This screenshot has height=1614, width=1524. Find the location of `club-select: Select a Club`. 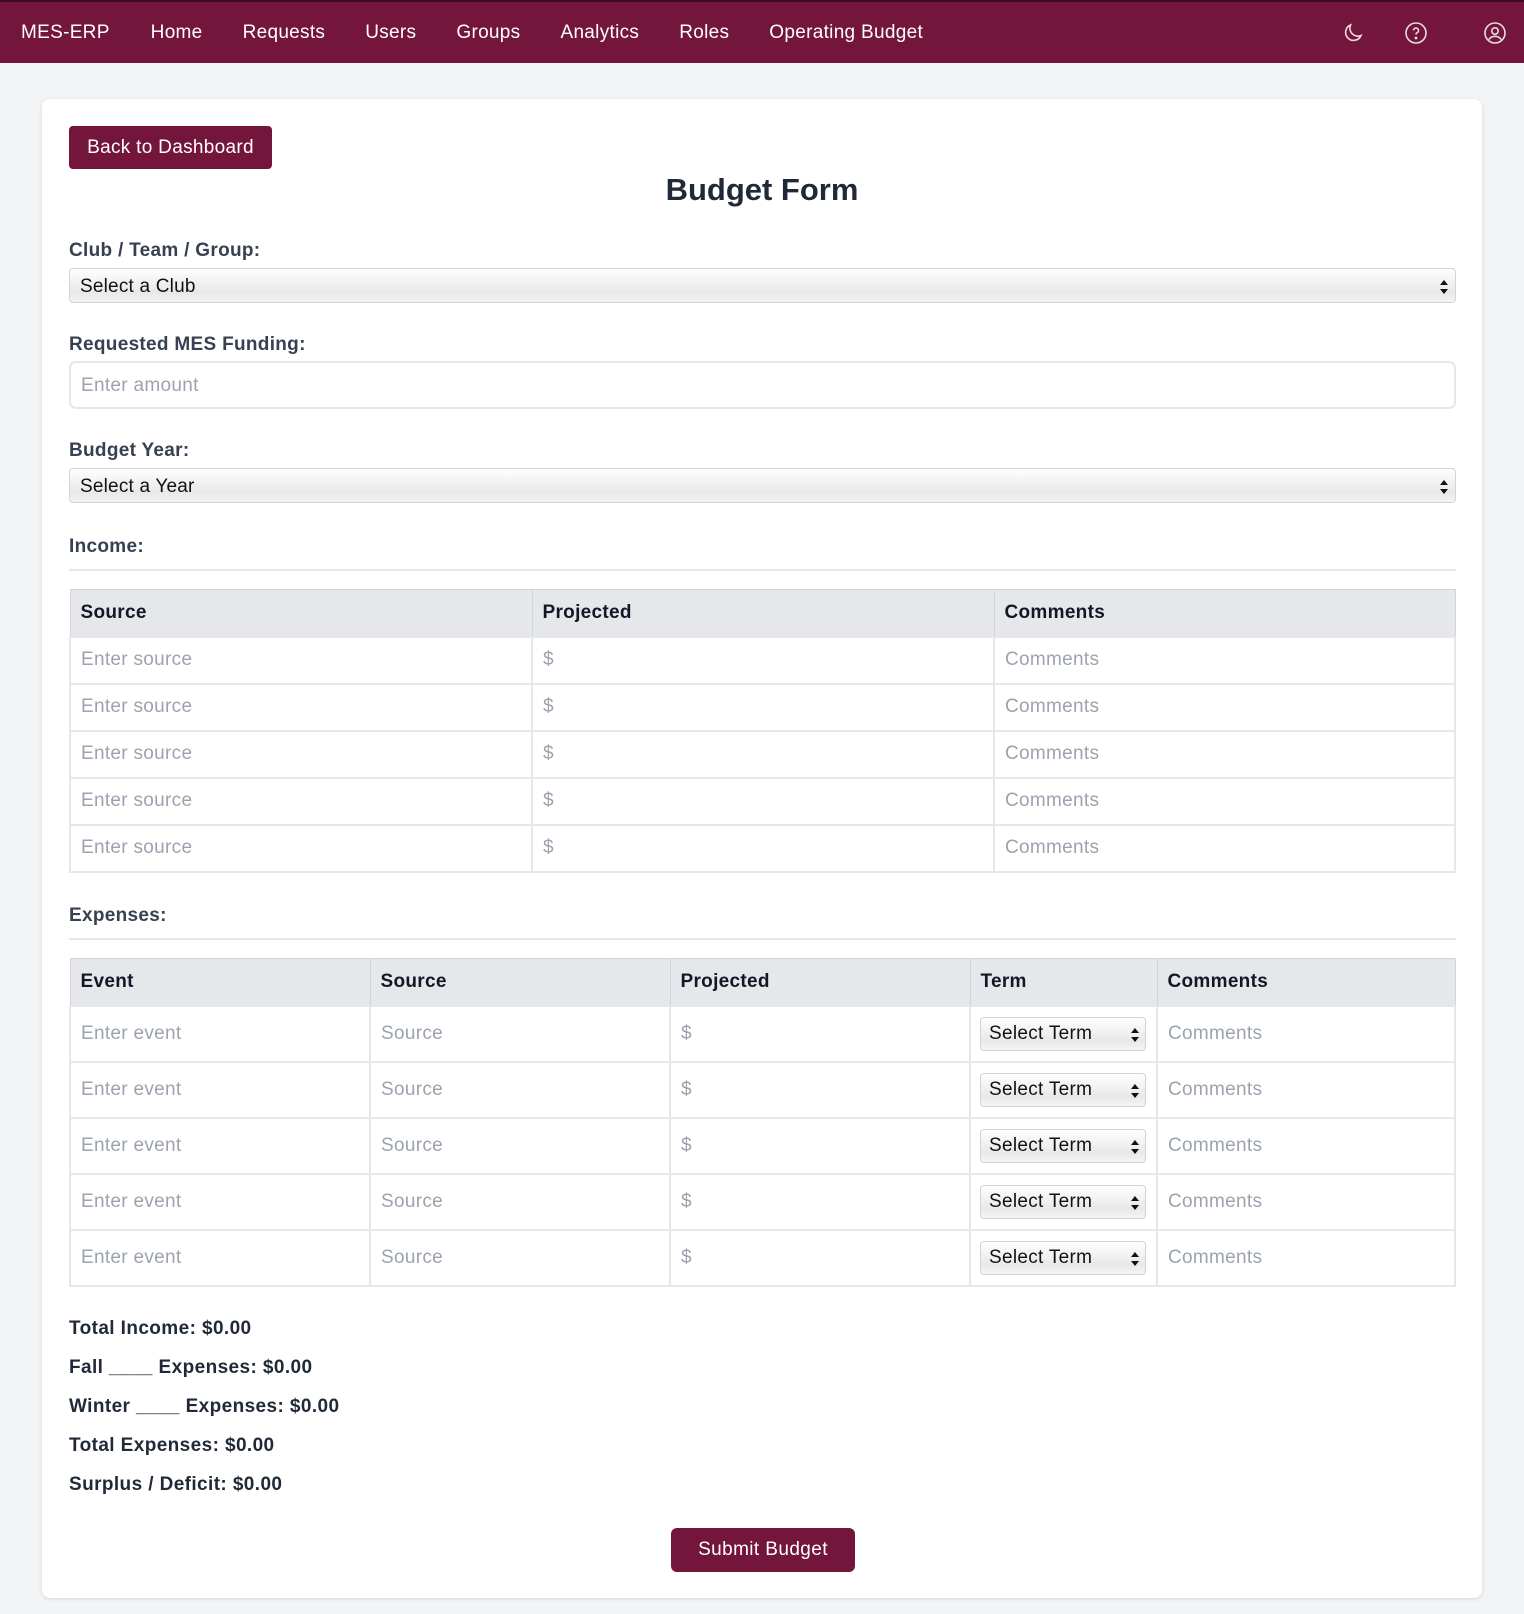

club-select: Select a Club is located at coordinates (762, 285).